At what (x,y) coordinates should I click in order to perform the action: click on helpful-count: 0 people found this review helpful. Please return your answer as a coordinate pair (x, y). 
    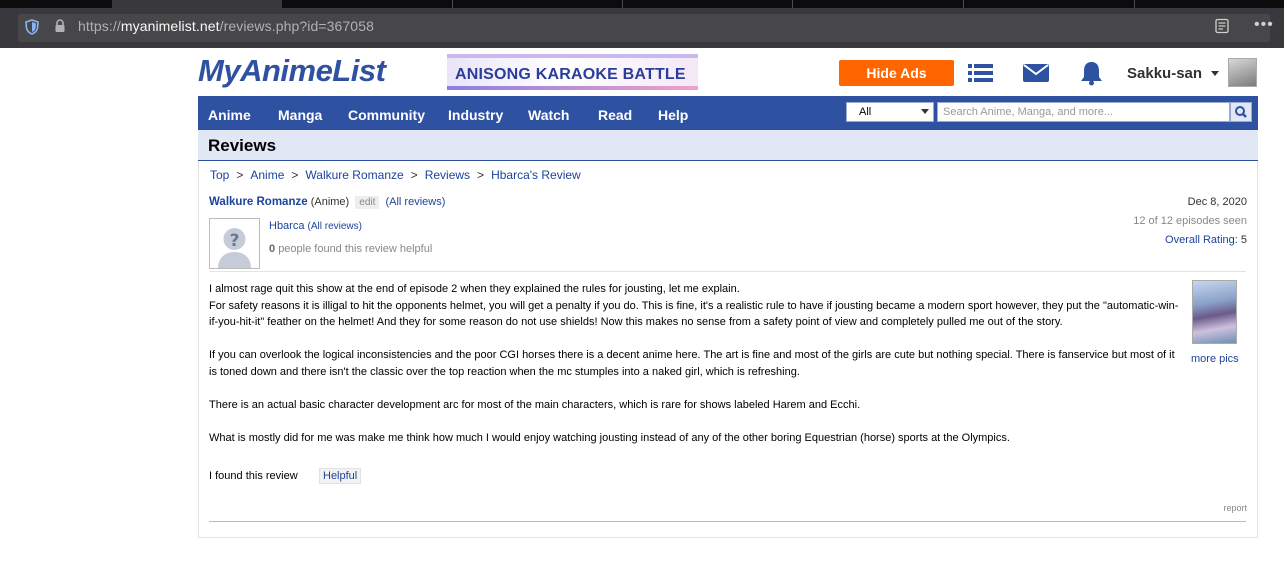
    Looking at the image, I should click on (350, 249).